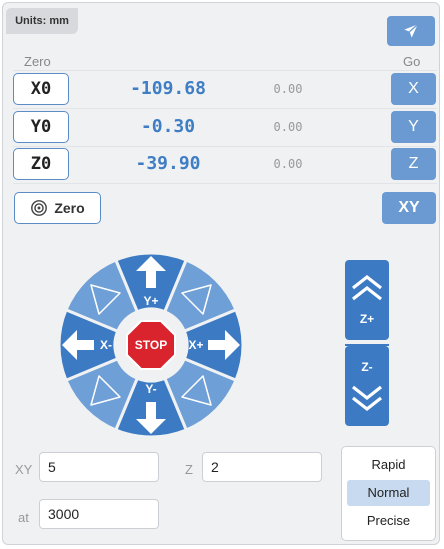  What do you see at coordinates (262, 467) in the screenshot?
I see `z-step-input` at bounding box center [262, 467].